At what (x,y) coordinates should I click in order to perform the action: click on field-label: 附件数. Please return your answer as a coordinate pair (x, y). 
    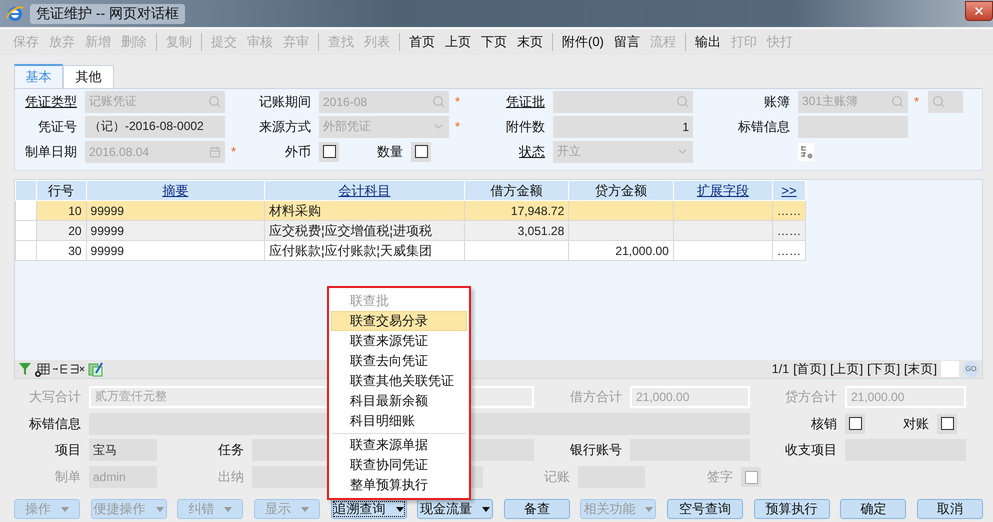
    Looking at the image, I should click on (525, 127).